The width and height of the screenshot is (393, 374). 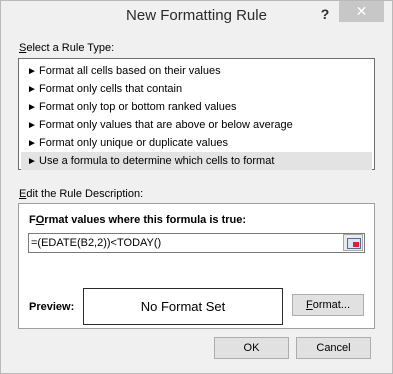 What do you see at coordinates (32, 220) in the screenshot?
I see `formula-label-pre: F` at bounding box center [32, 220].